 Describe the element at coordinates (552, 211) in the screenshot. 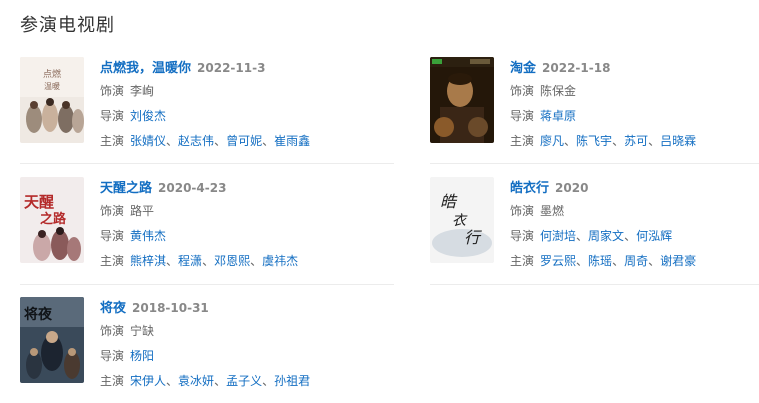

I see `role-name: 墨燃` at that location.